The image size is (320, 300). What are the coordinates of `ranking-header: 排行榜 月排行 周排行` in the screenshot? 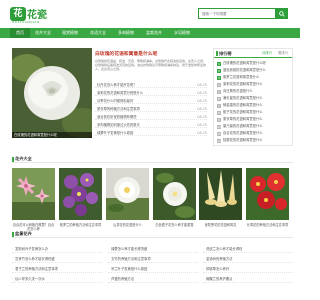 It's located at (253, 53).